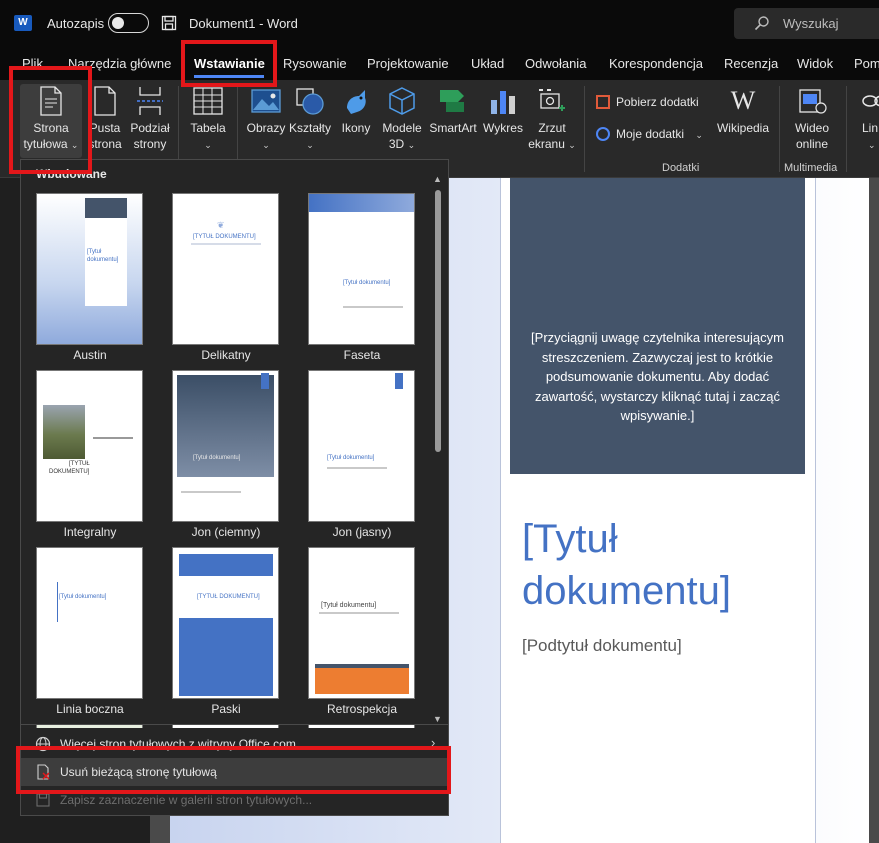 This screenshot has height=843, width=879. Describe the element at coordinates (555, 63) in the screenshot. I see `tab-references: Odwołania` at that location.